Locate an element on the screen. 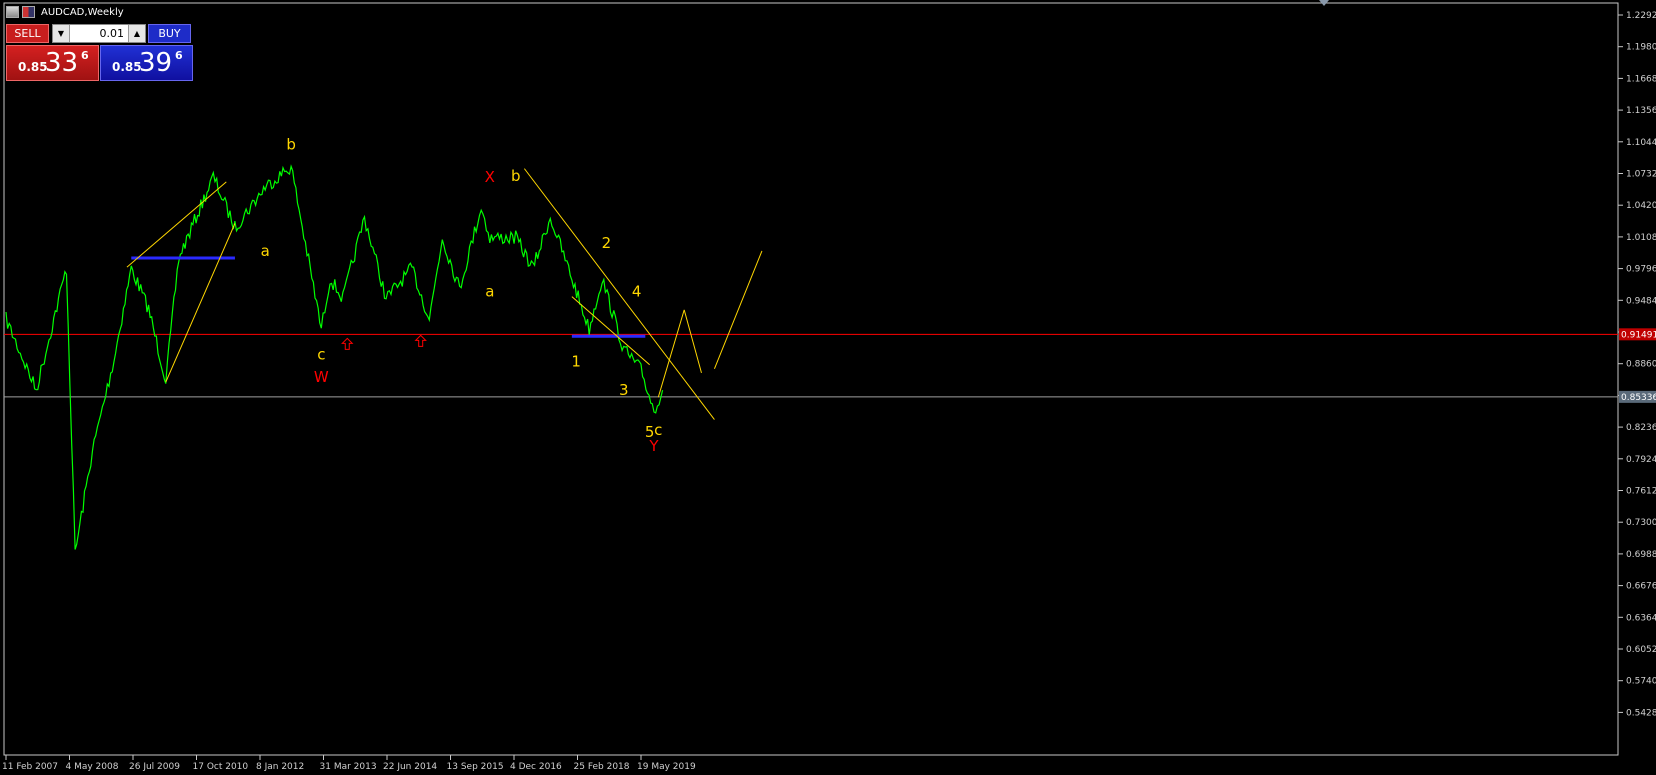 The image size is (1656, 775). price-tick-label: 1.10440 is located at coordinates (1641, 143).